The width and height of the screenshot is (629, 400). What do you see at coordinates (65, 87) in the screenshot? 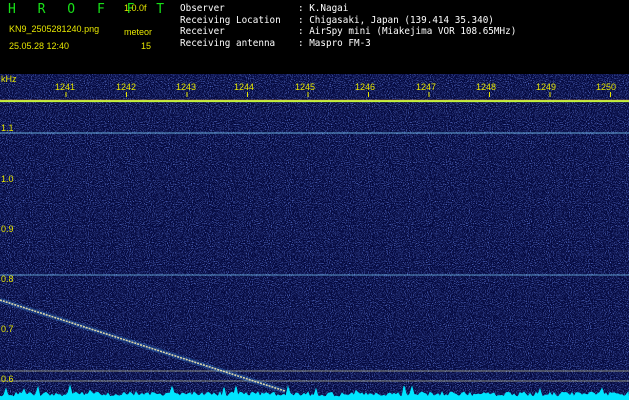
I see `x-tick-label: 1241` at bounding box center [65, 87].